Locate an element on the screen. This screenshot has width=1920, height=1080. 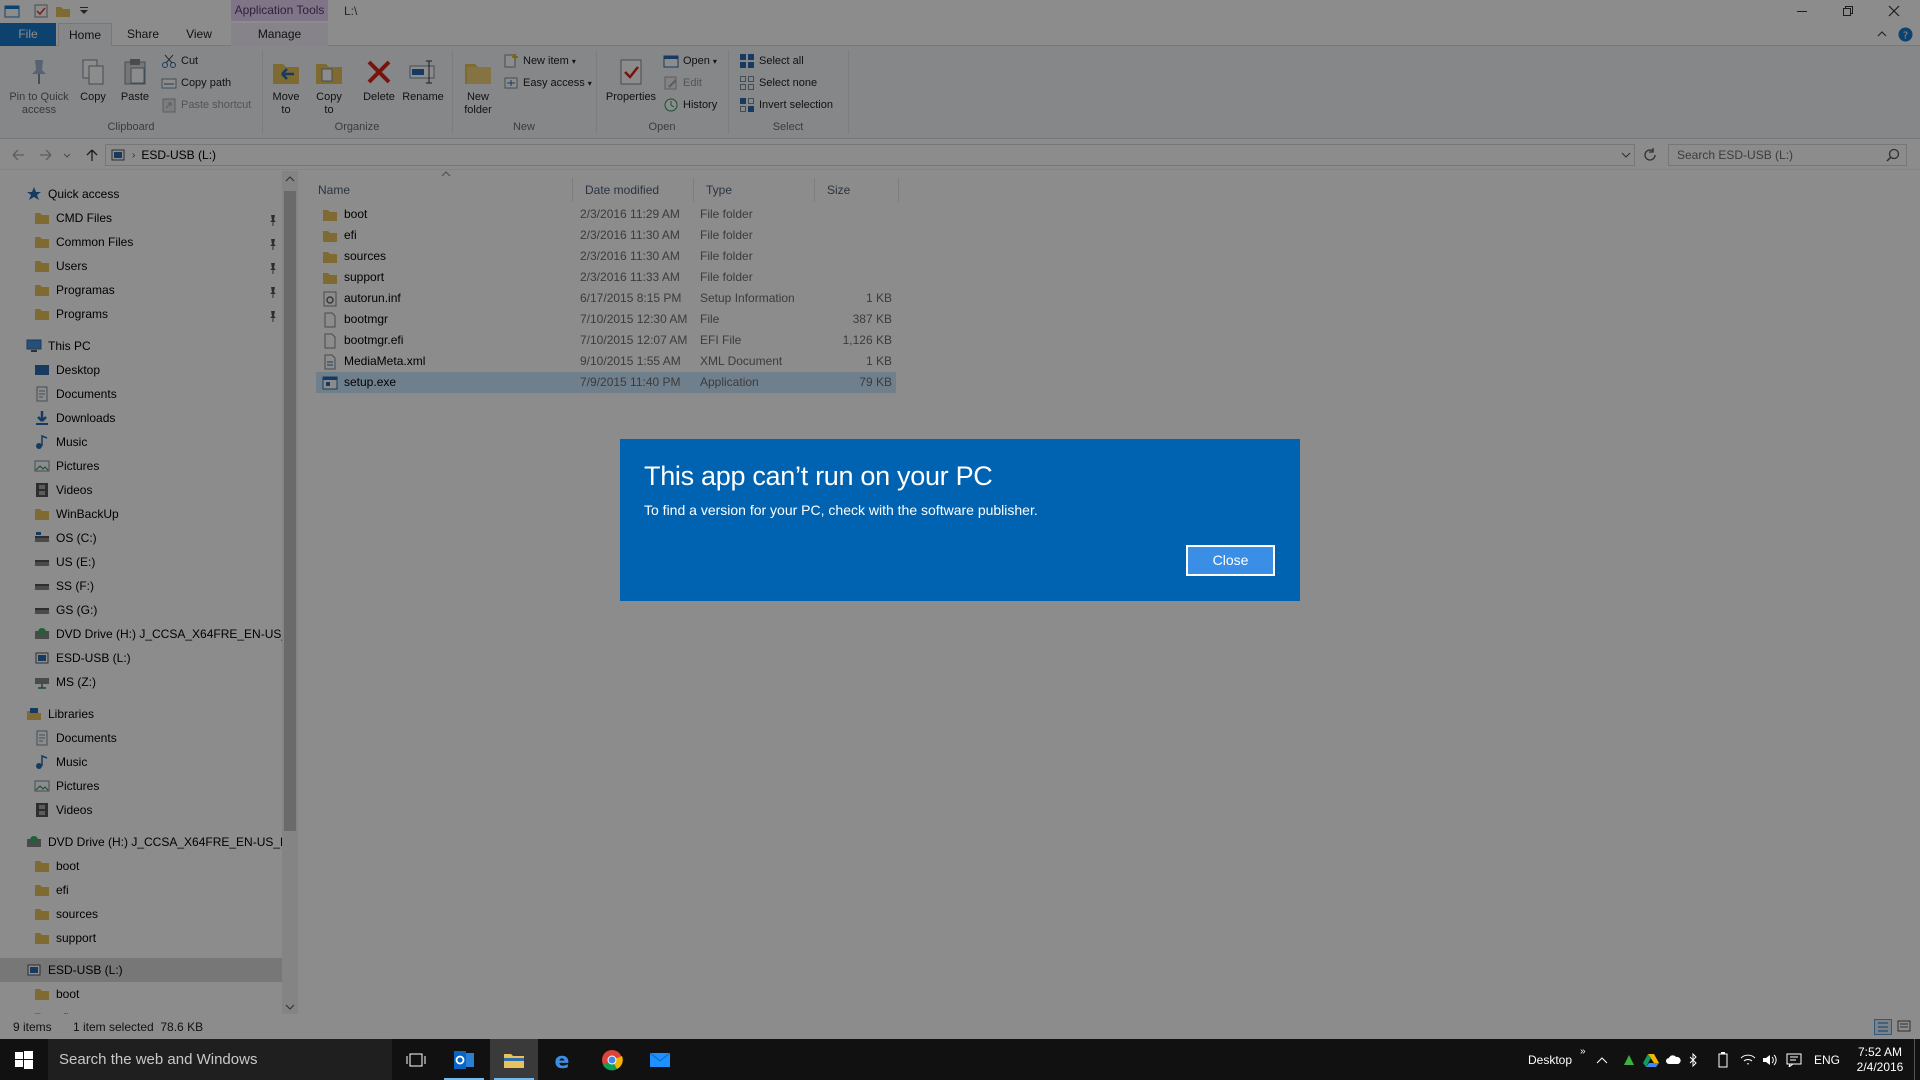
volume-icon is located at coordinates (1770, 1059).